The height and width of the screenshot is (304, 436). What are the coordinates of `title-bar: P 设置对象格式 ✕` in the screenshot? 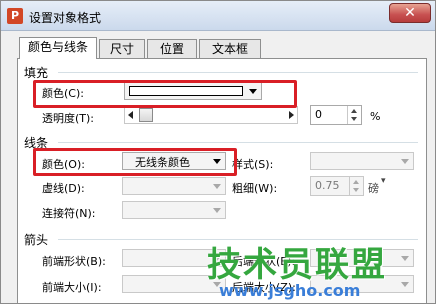 It's located at (218, 16).